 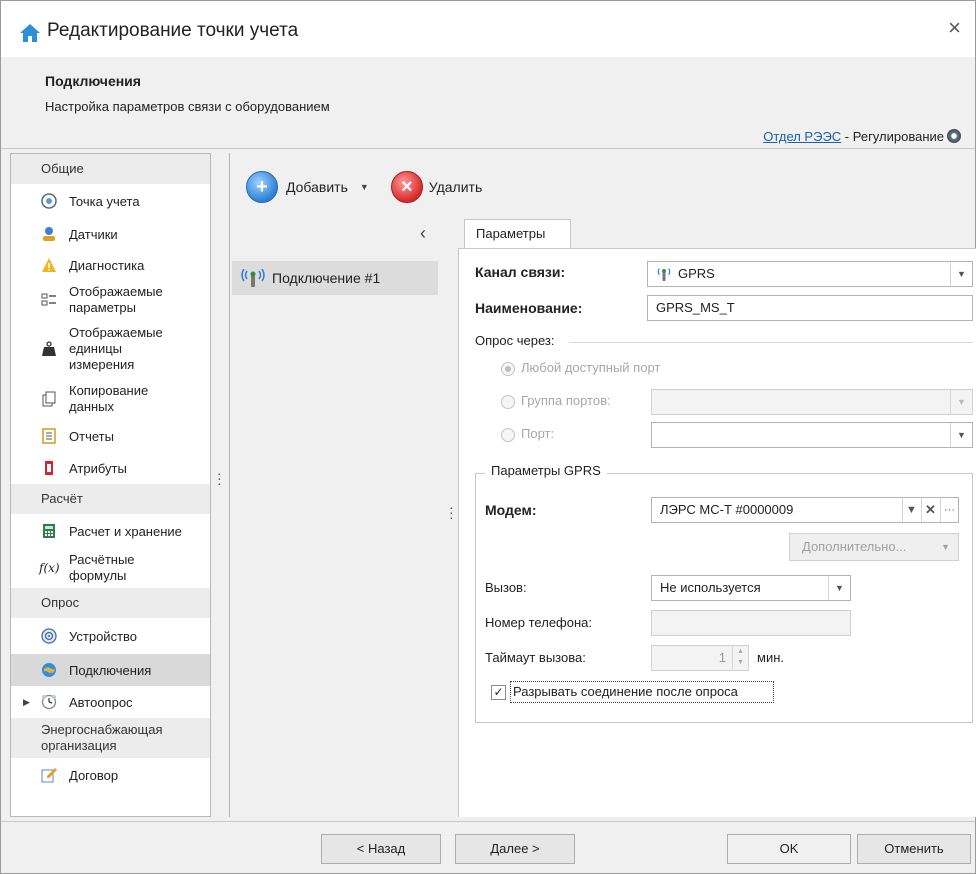 I want to click on back-button: < Назад, so click(x=381, y=849).